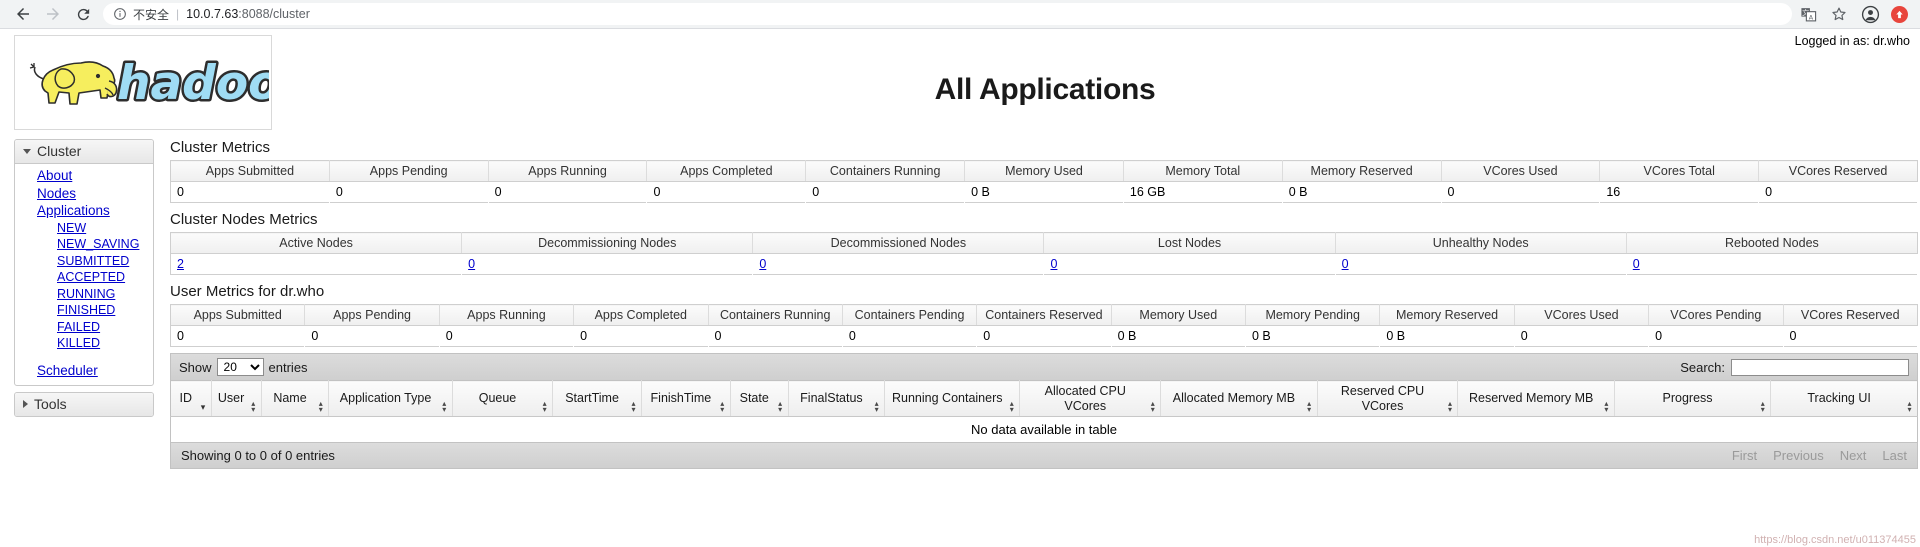 The width and height of the screenshot is (1920, 547). Describe the element at coordinates (1045, 89) in the screenshot. I see `page-title: All Applications` at that location.